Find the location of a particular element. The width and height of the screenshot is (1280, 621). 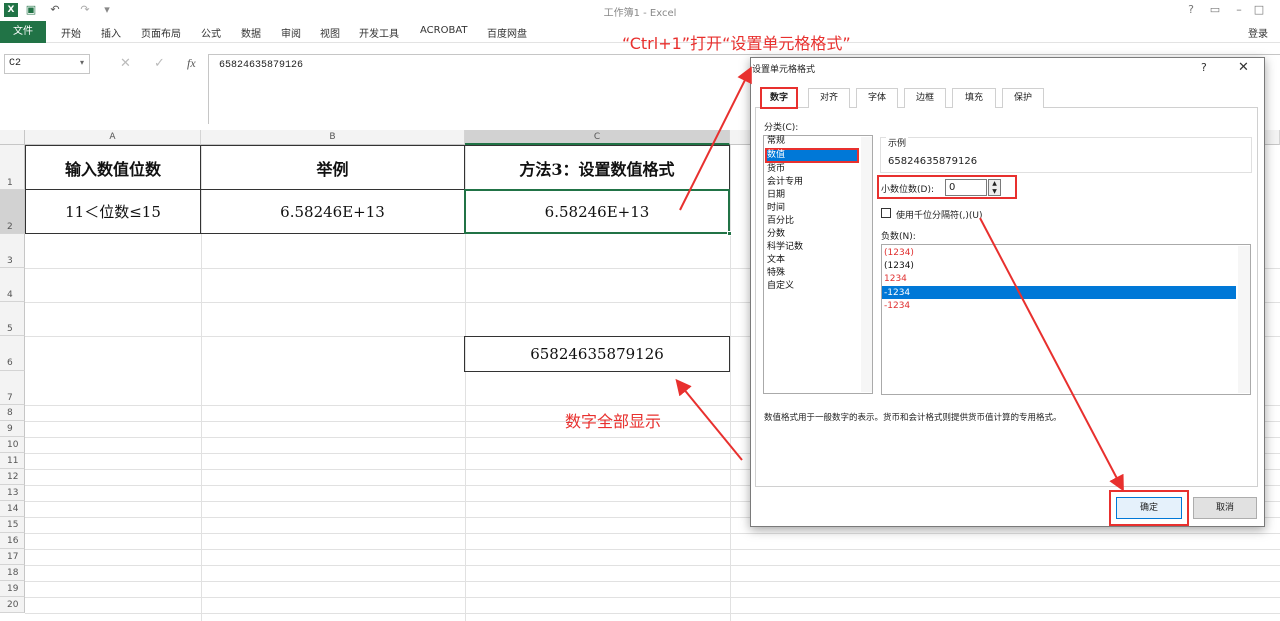

arrow-to-ok is located at coordinates (1051, 354).